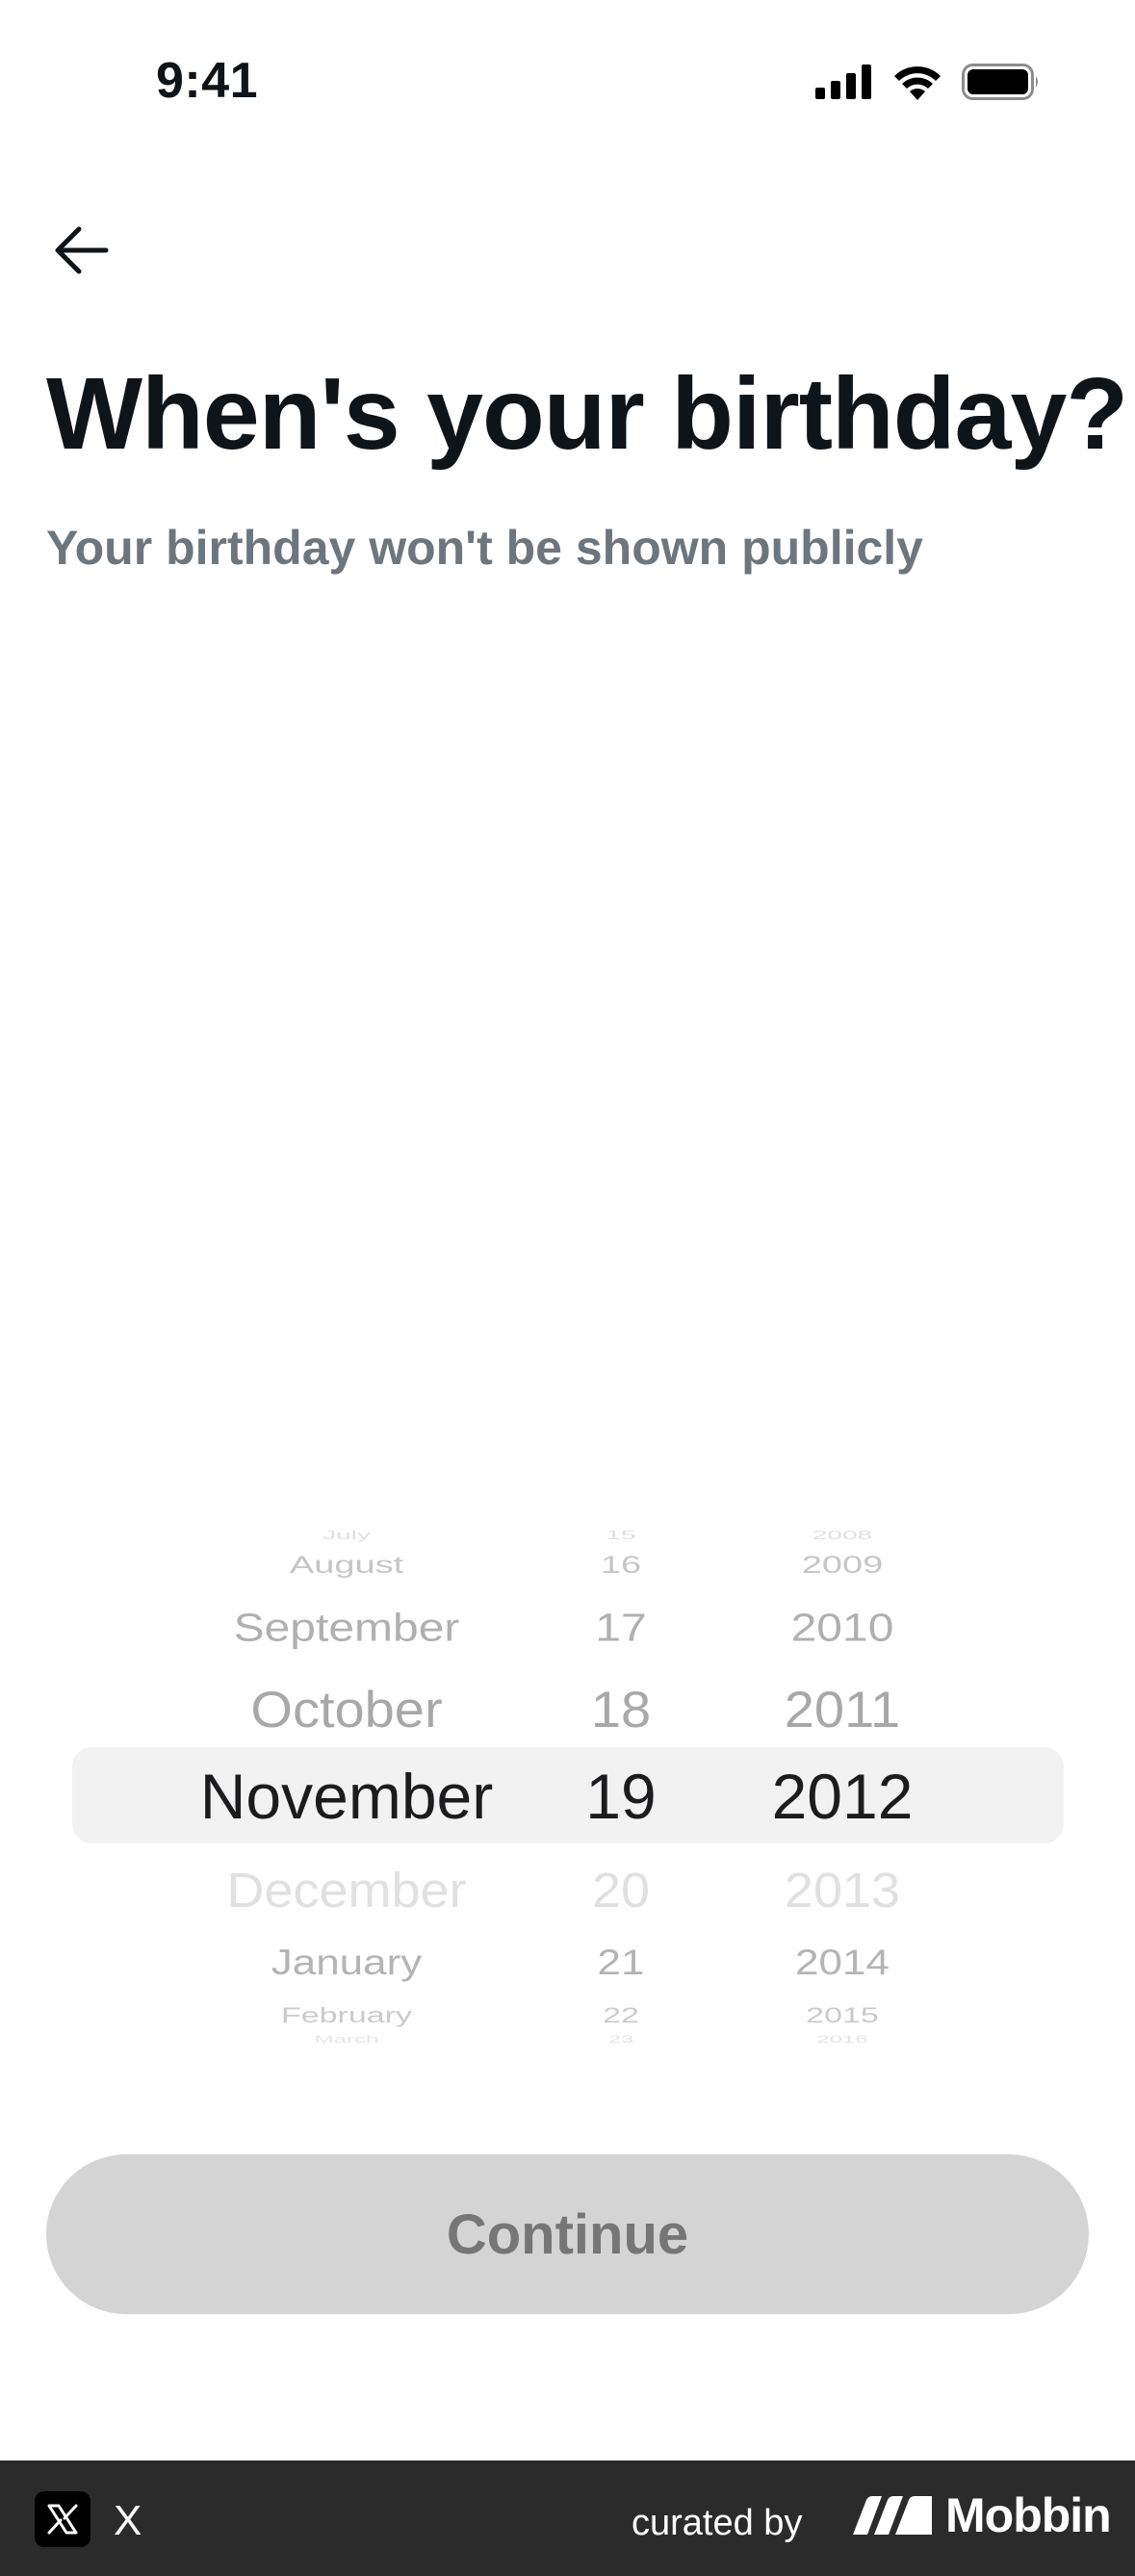 The height and width of the screenshot is (2576, 1135). I want to click on month-option-selected: November, so click(346, 1796).